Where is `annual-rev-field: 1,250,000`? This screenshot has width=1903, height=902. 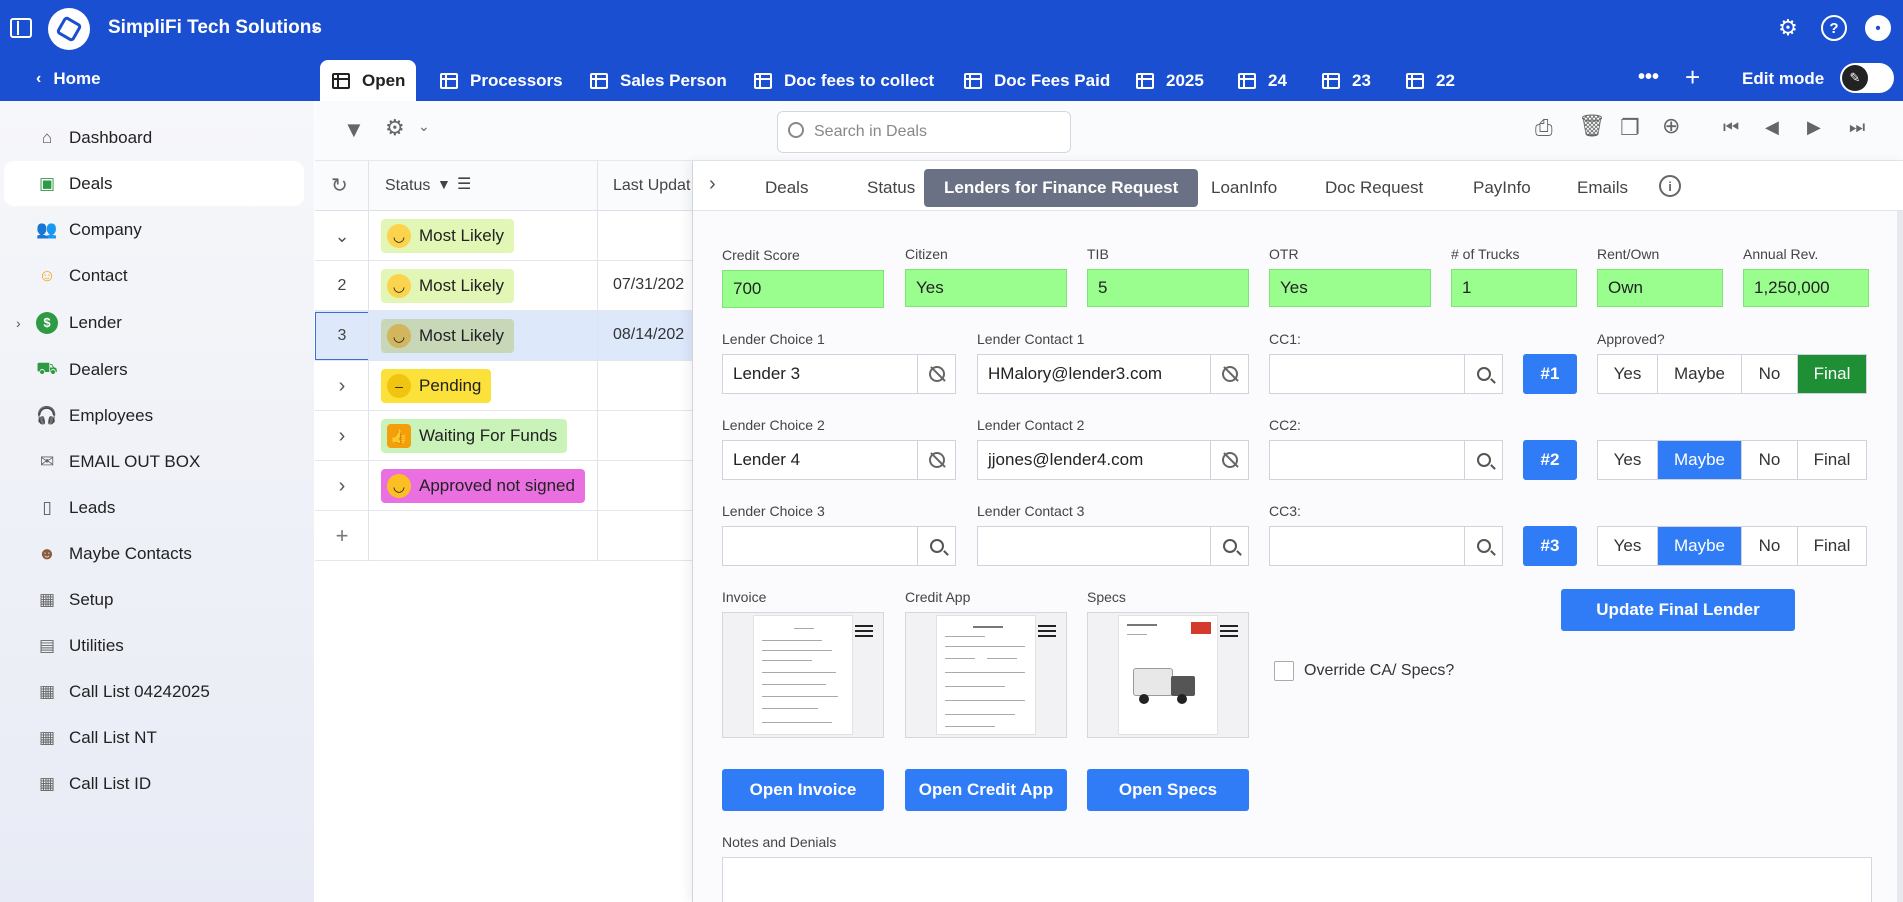 annual-rev-field: 1,250,000 is located at coordinates (1806, 288).